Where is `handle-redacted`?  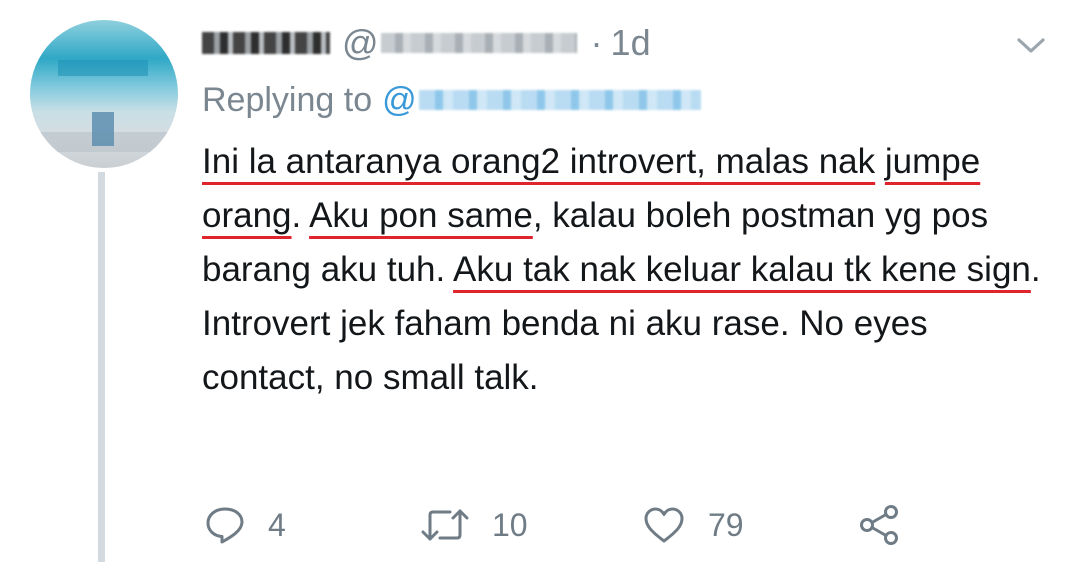
handle-redacted is located at coordinates (478, 43).